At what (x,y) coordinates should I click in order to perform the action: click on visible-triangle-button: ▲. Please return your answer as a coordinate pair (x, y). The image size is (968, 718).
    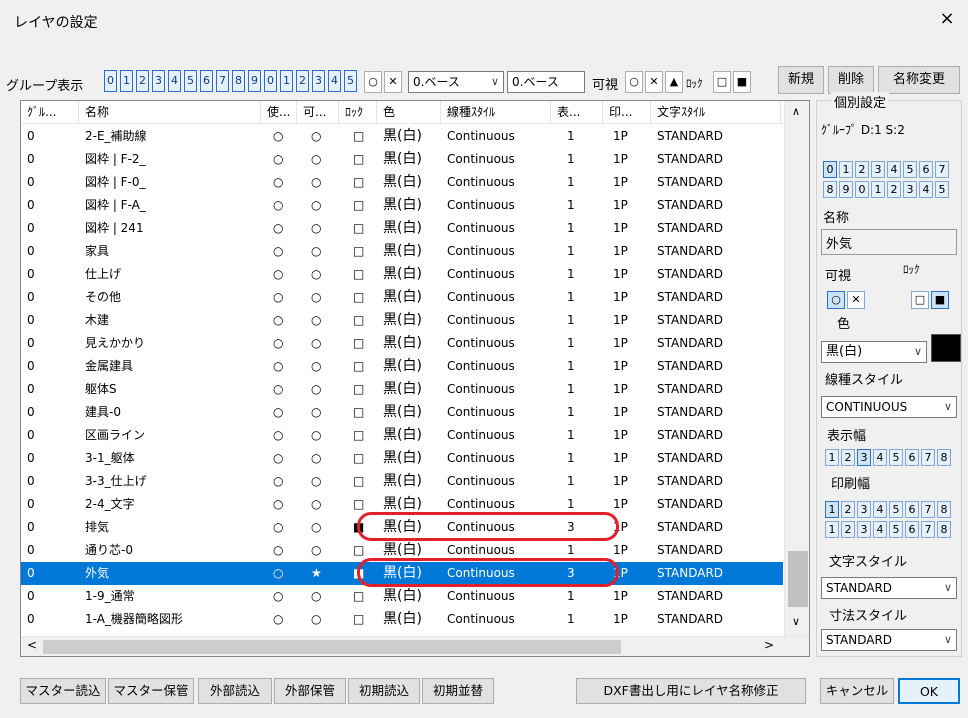
    Looking at the image, I should click on (674, 82).